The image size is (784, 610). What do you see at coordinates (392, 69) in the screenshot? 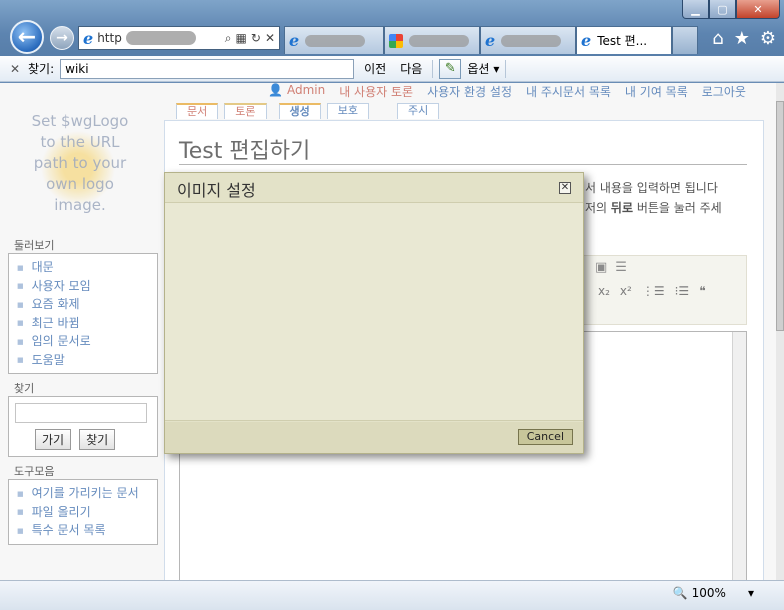
I see `find-bar: ✕ 찾기: 이전 다음 ✎ 옵션 ▾` at bounding box center [392, 69].